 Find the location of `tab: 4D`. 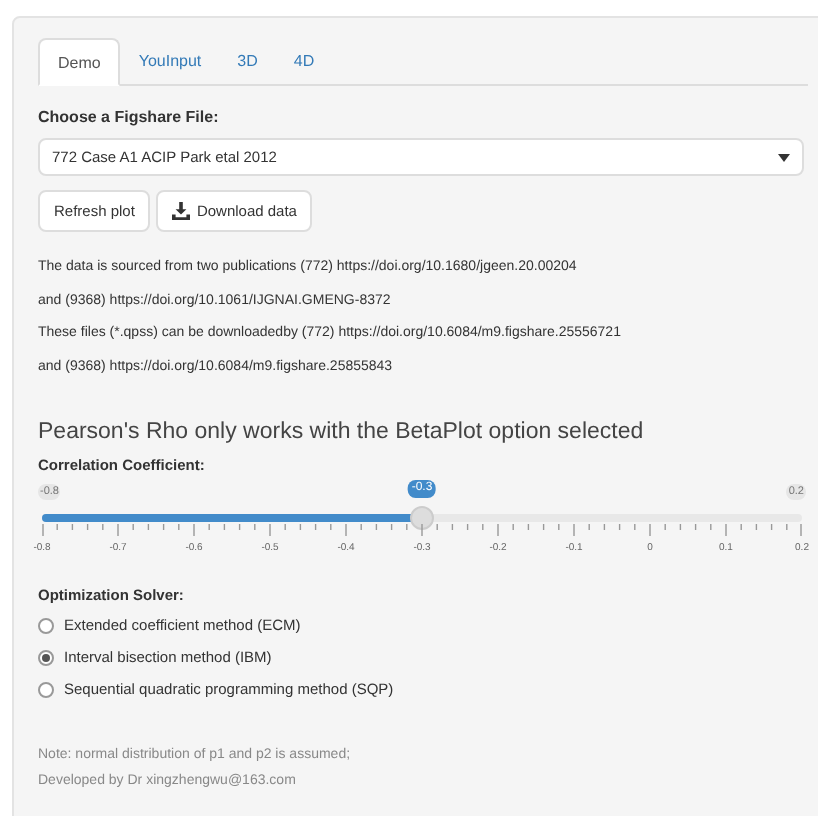

tab: 4D is located at coordinates (304, 61).